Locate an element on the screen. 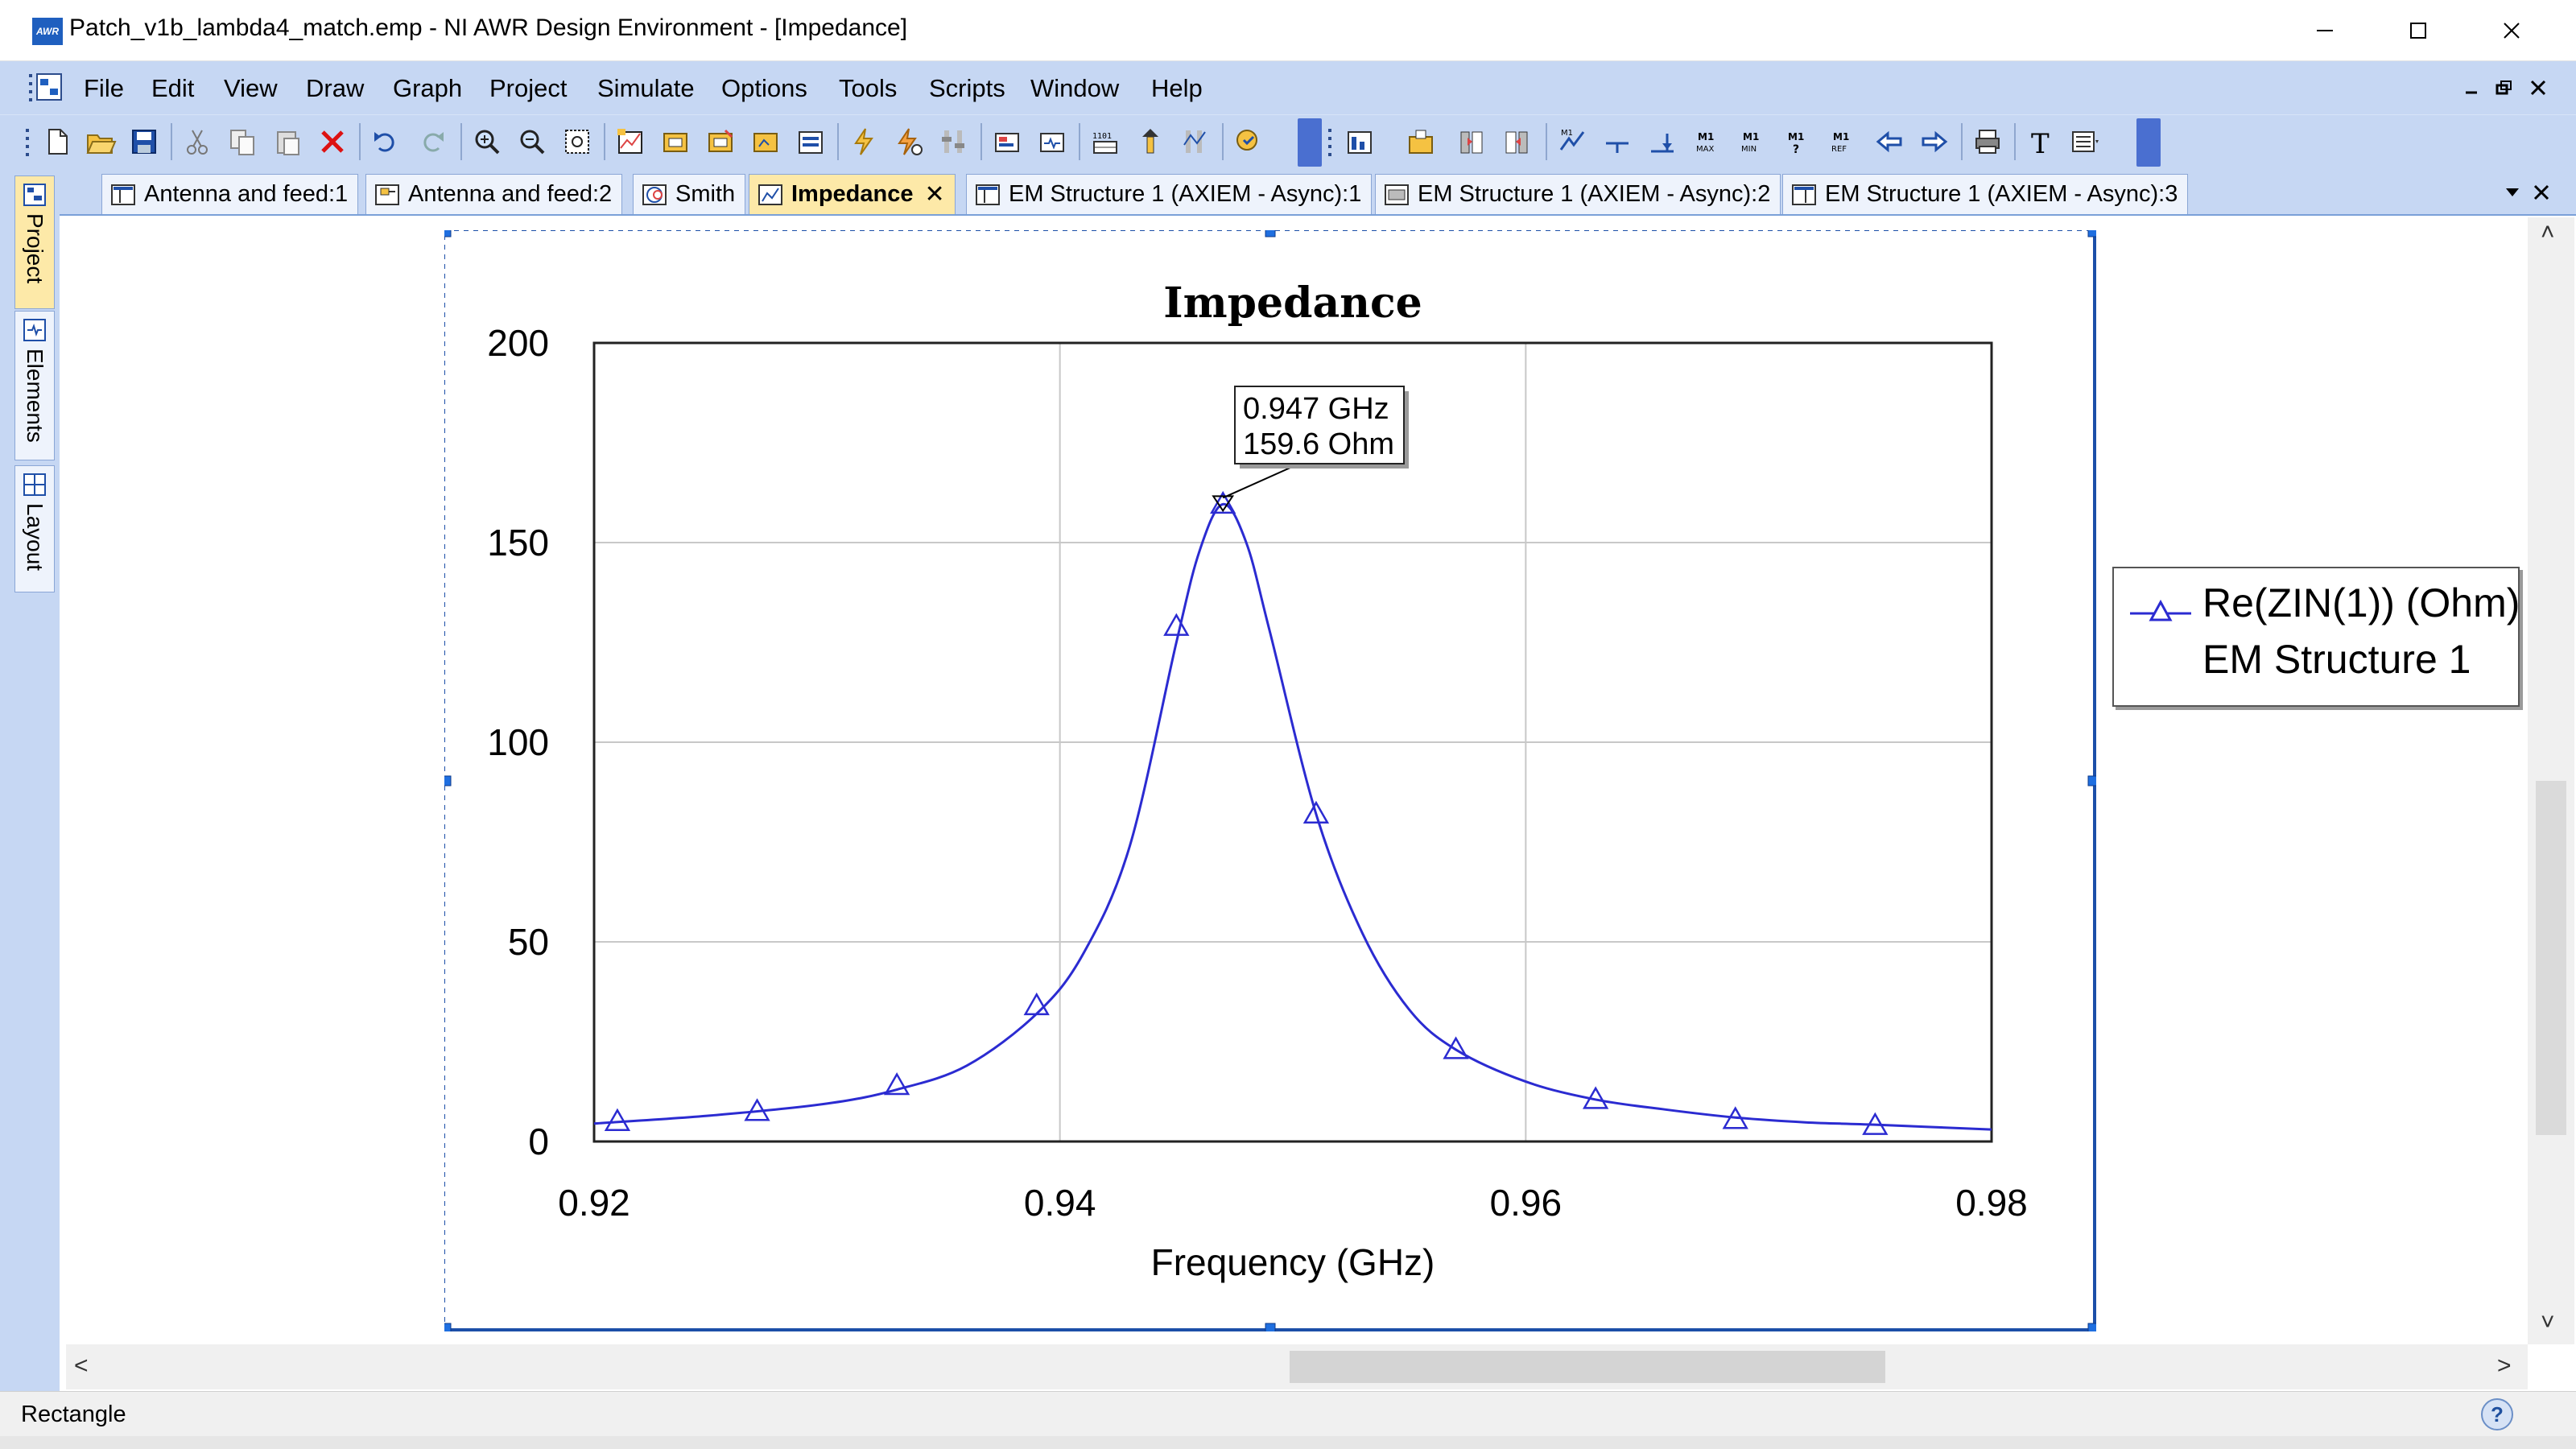 This screenshot has width=2576, height=1449. marker-search-icon: M1 is located at coordinates (1572, 141).